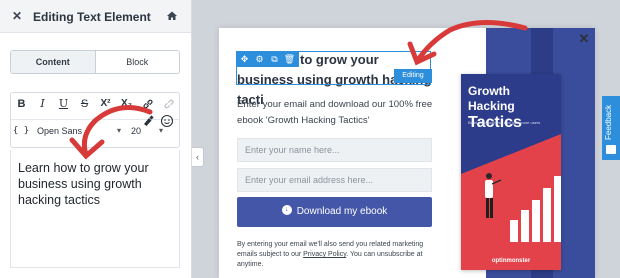  I want to click on delete-icon: 🗑, so click(289, 59).